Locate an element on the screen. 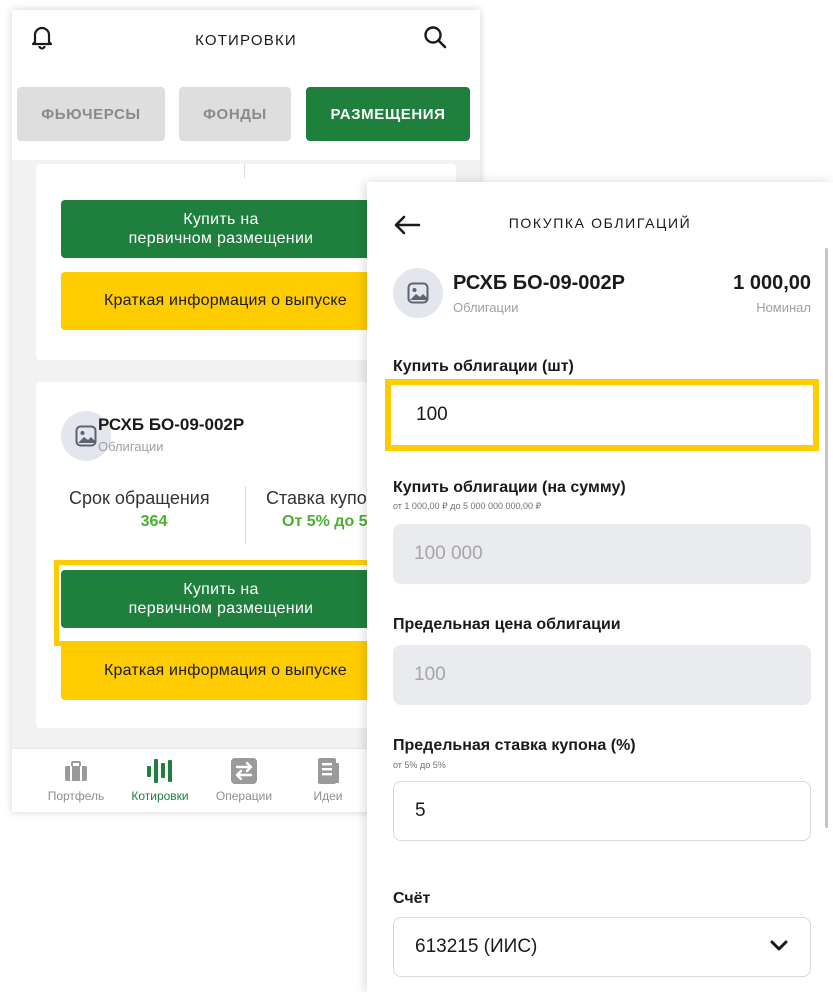  account-label: Счёт is located at coordinates (412, 898).